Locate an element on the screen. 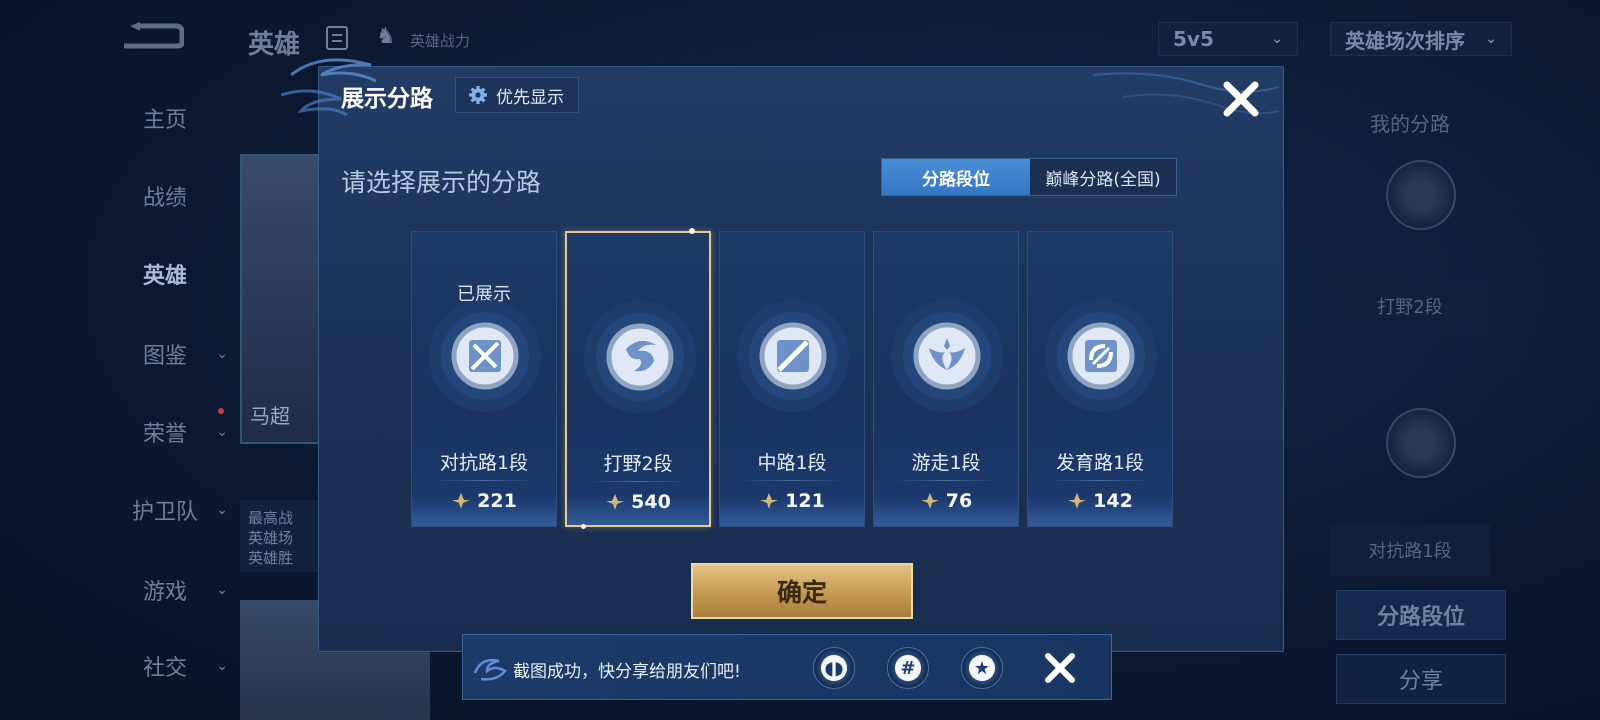 The image size is (1600, 720). sidebar-item-label: 社交 is located at coordinates (164, 668).